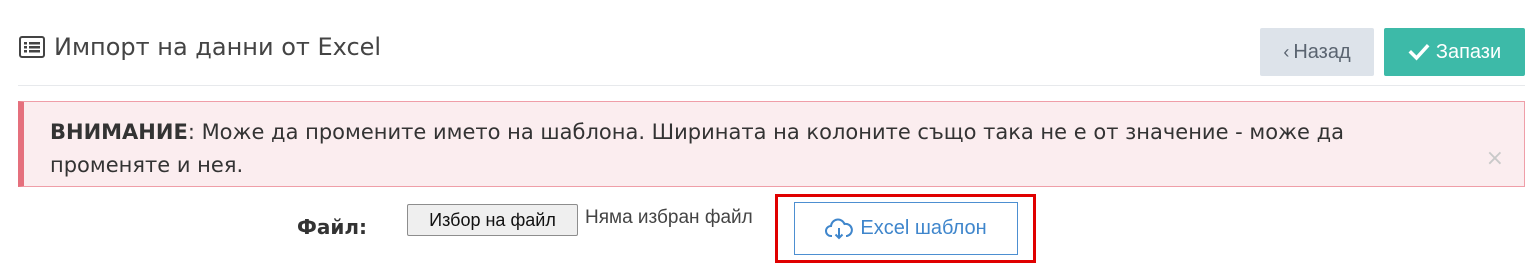 This screenshot has width=1540, height=280. What do you see at coordinates (332, 227) in the screenshot?
I see `file-label: Файл:` at bounding box center [332, 227].